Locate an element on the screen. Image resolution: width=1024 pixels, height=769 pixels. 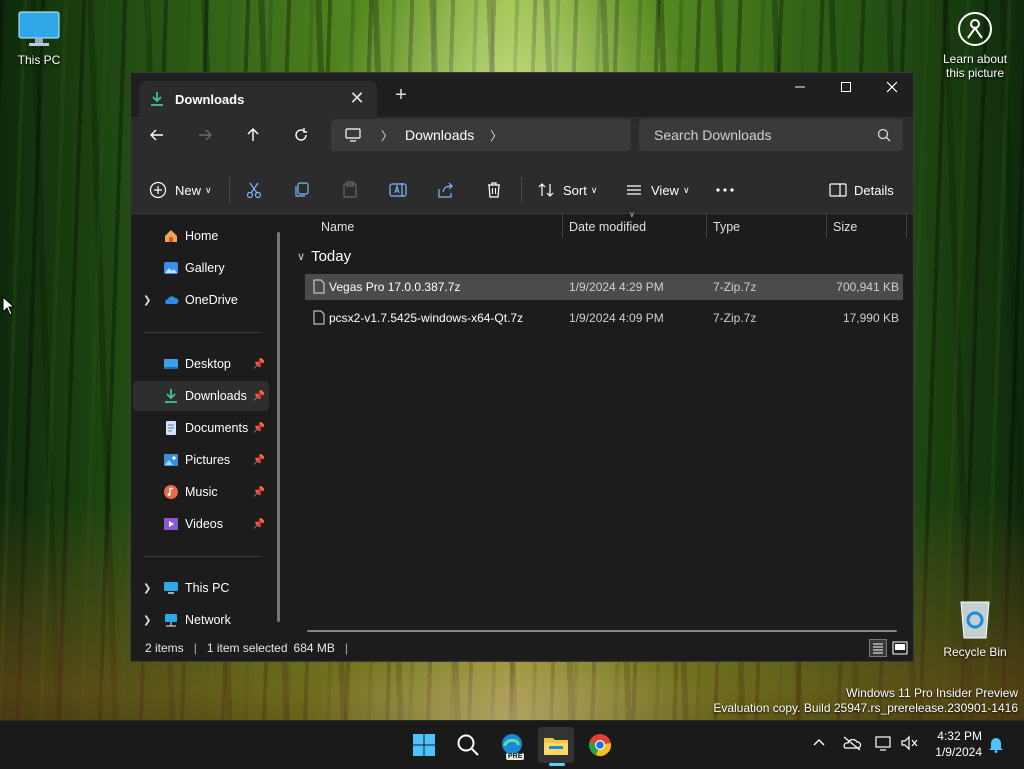
sort-label: Sort is located at coordinates (575, 190).